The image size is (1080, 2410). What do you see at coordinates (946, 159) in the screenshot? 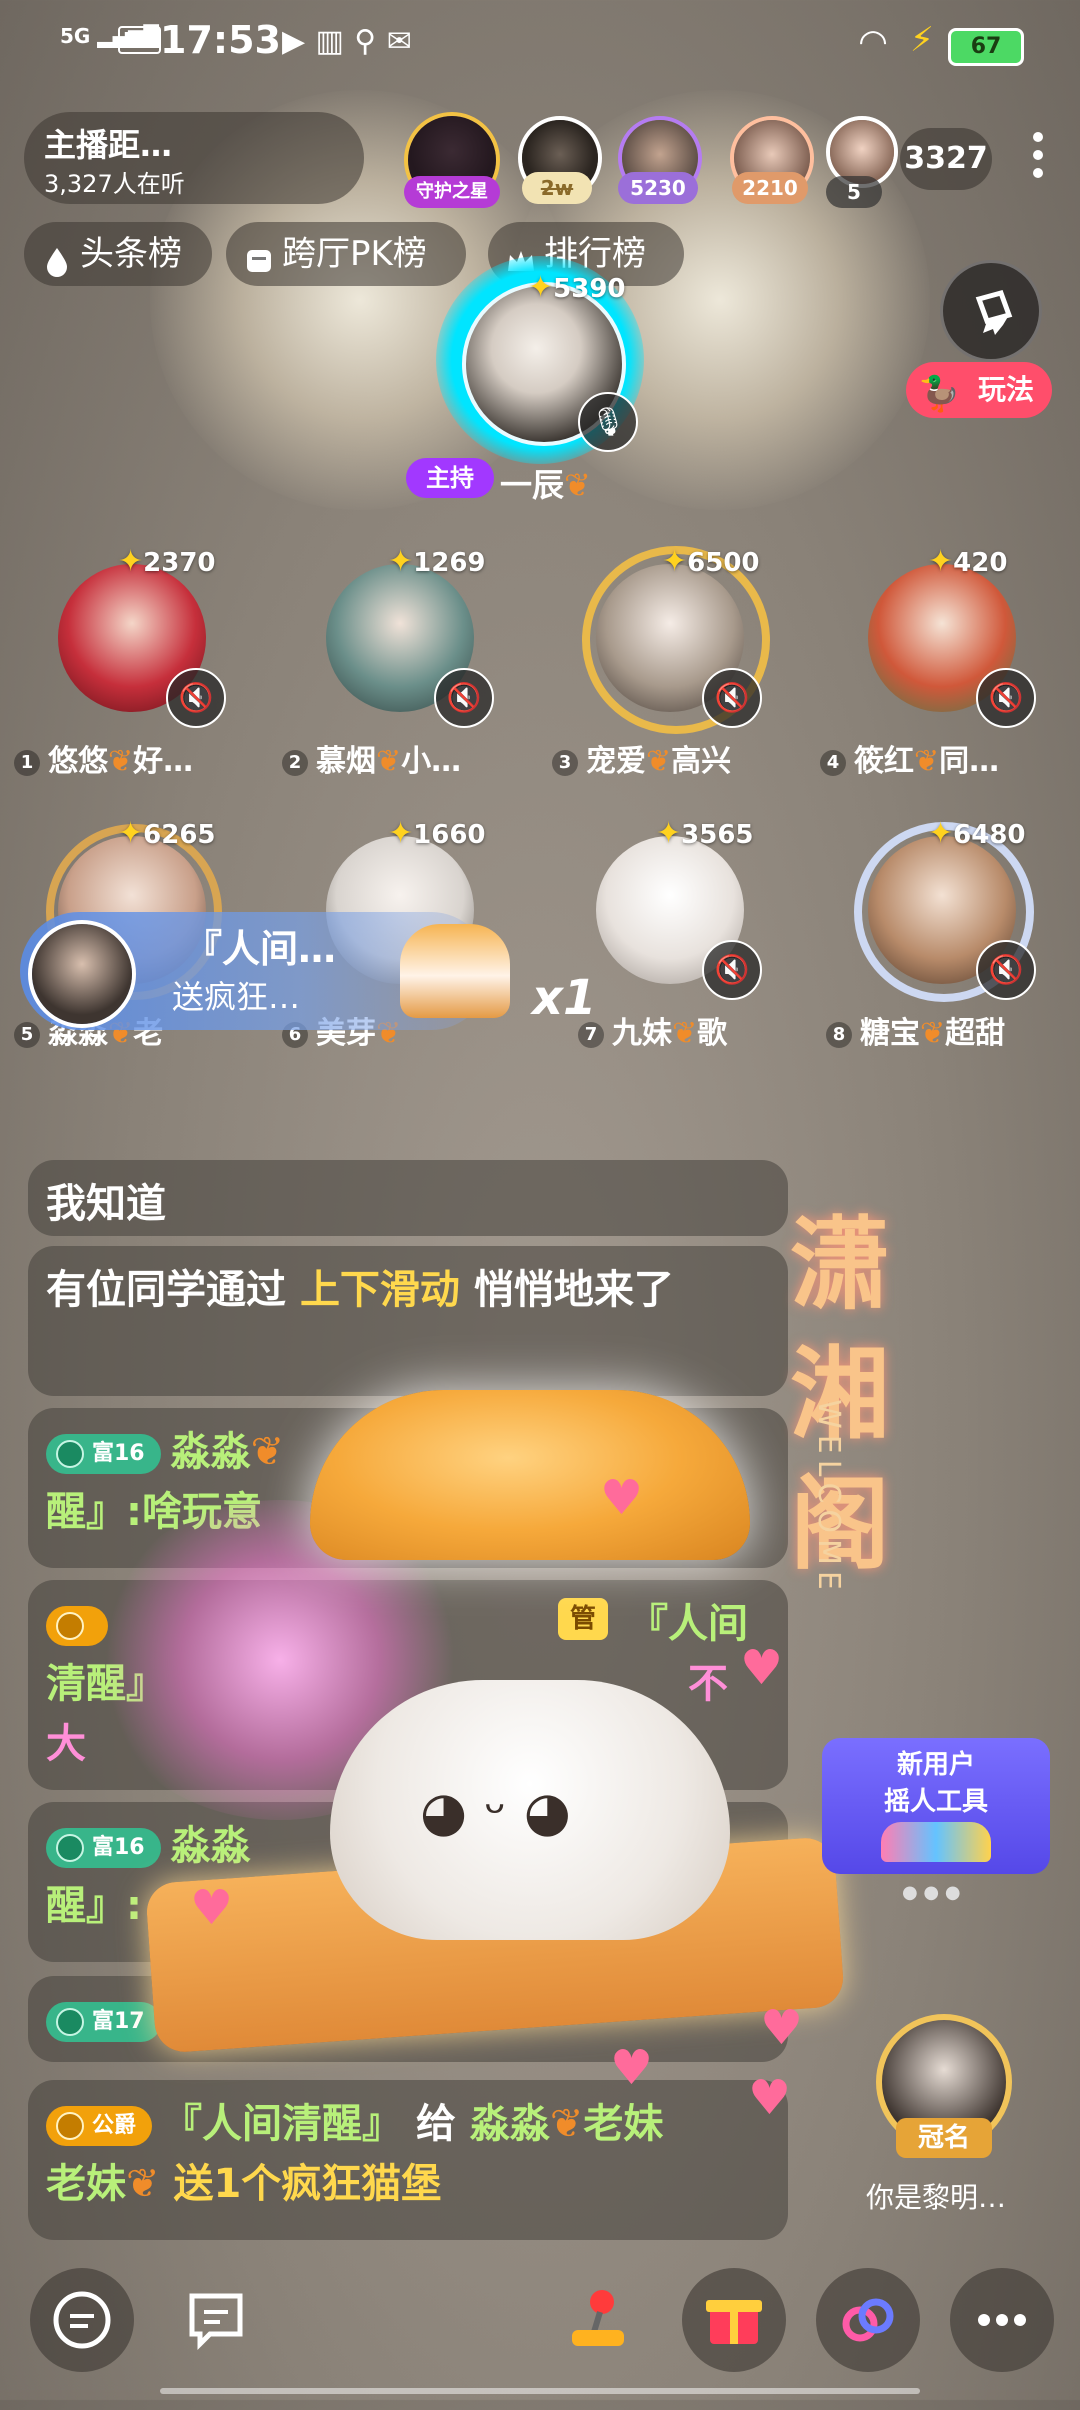
I see `online-count-button: 3327` at bounding box center [946, 159].